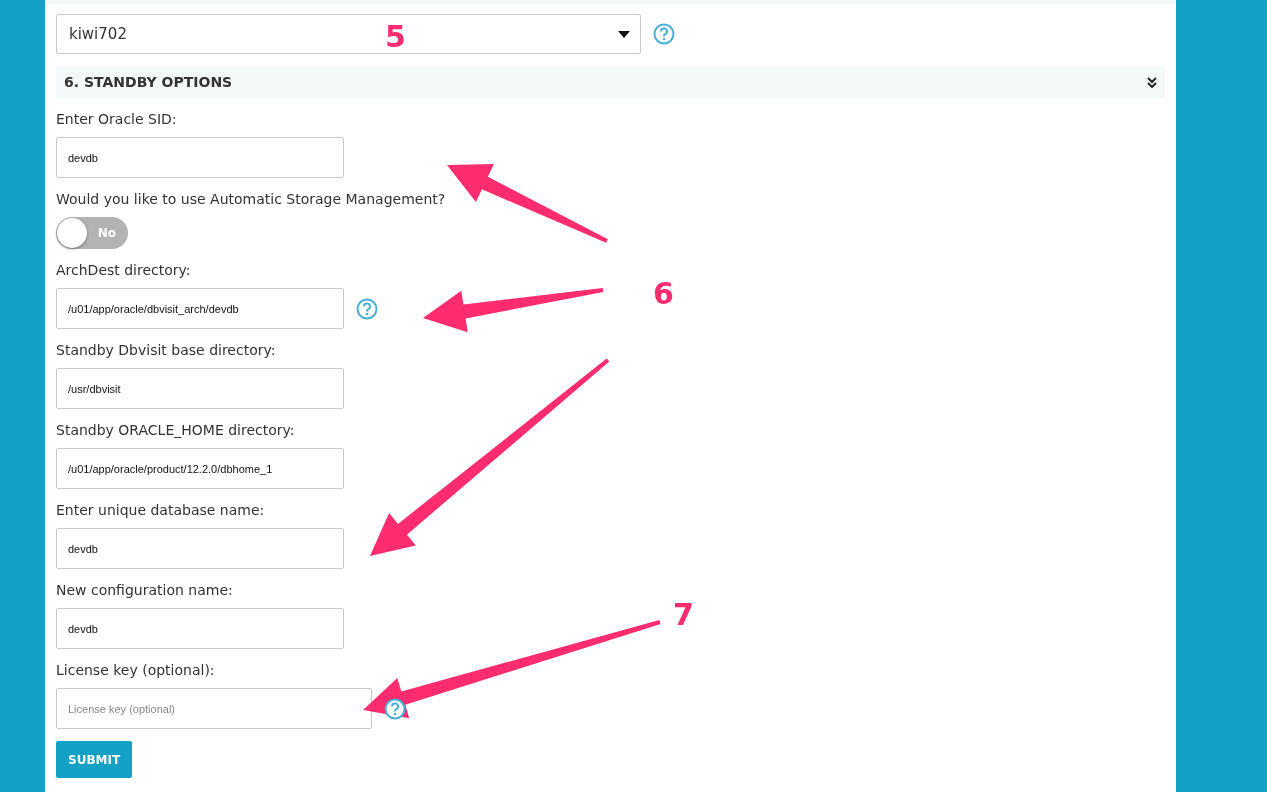  Describe the element at coordinates (663, 293) in the screenshot. I see `callout-number: 6` at that location.